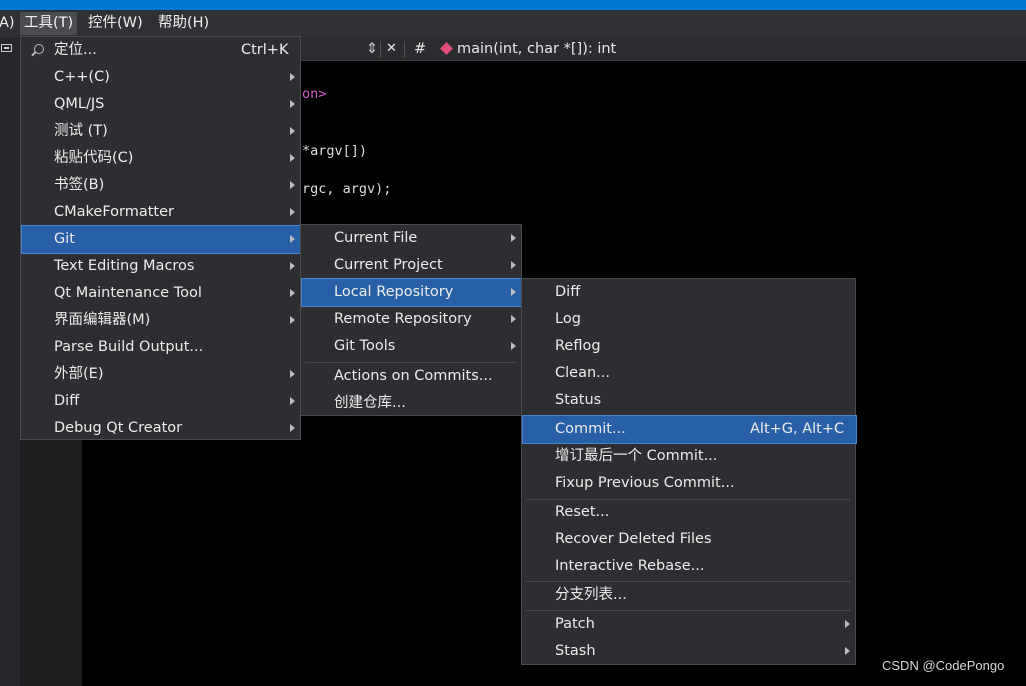  I want to click on menu-item-status: Status, so click(689, 400).